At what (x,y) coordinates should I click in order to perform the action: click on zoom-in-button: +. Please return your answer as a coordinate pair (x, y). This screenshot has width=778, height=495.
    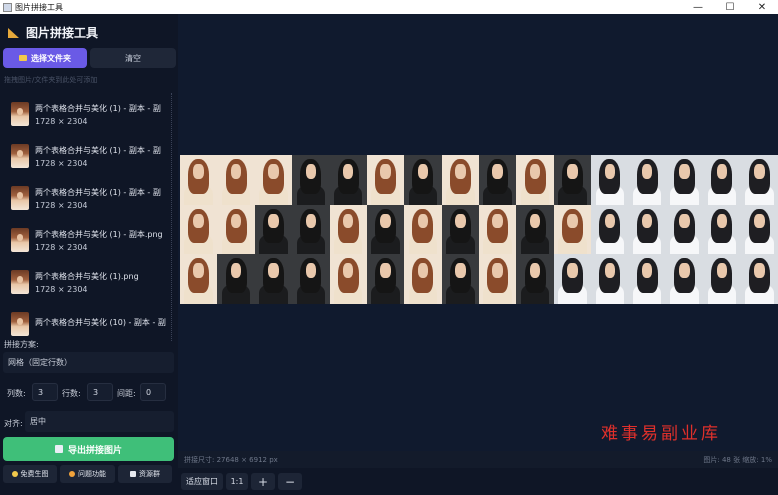
    Looking at the image, I should click on (263, 481).